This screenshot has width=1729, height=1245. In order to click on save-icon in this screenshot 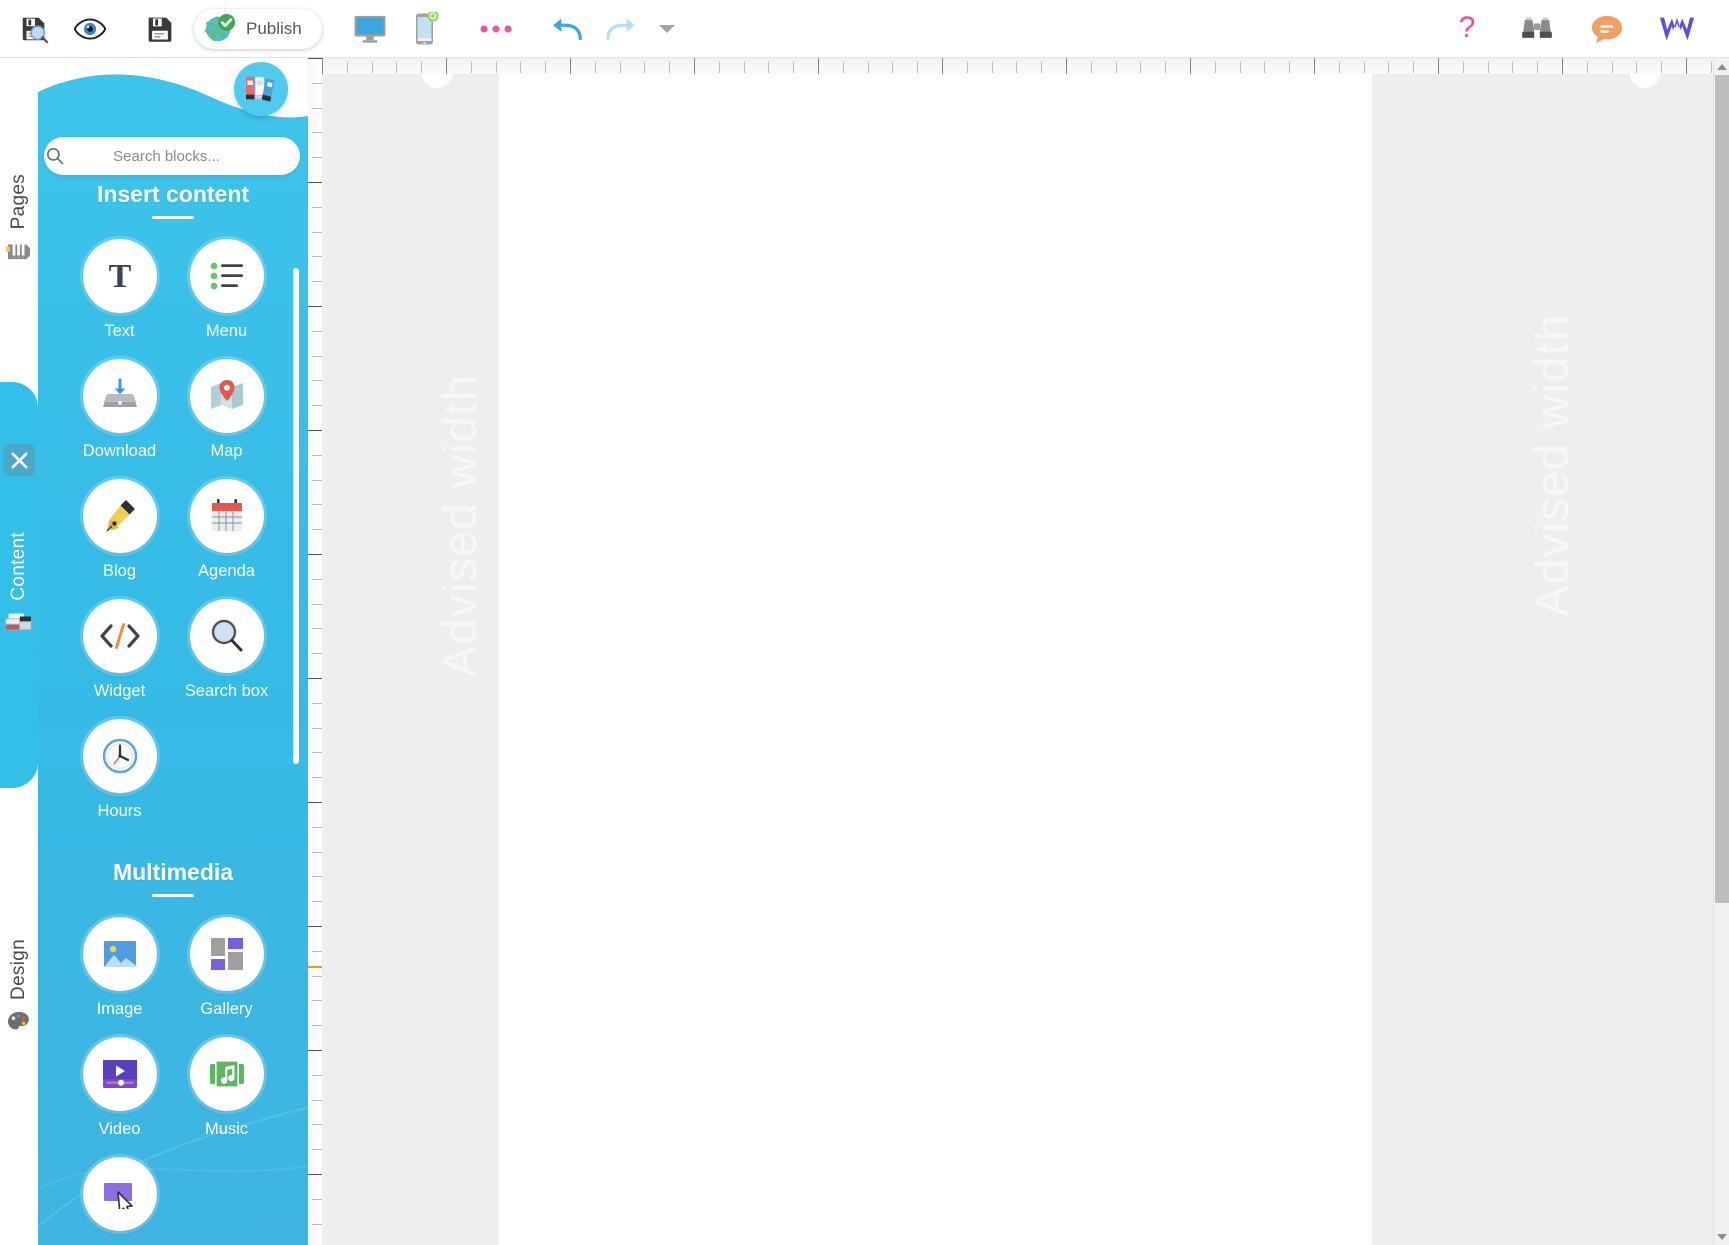, I will do `click(160, 29)`.